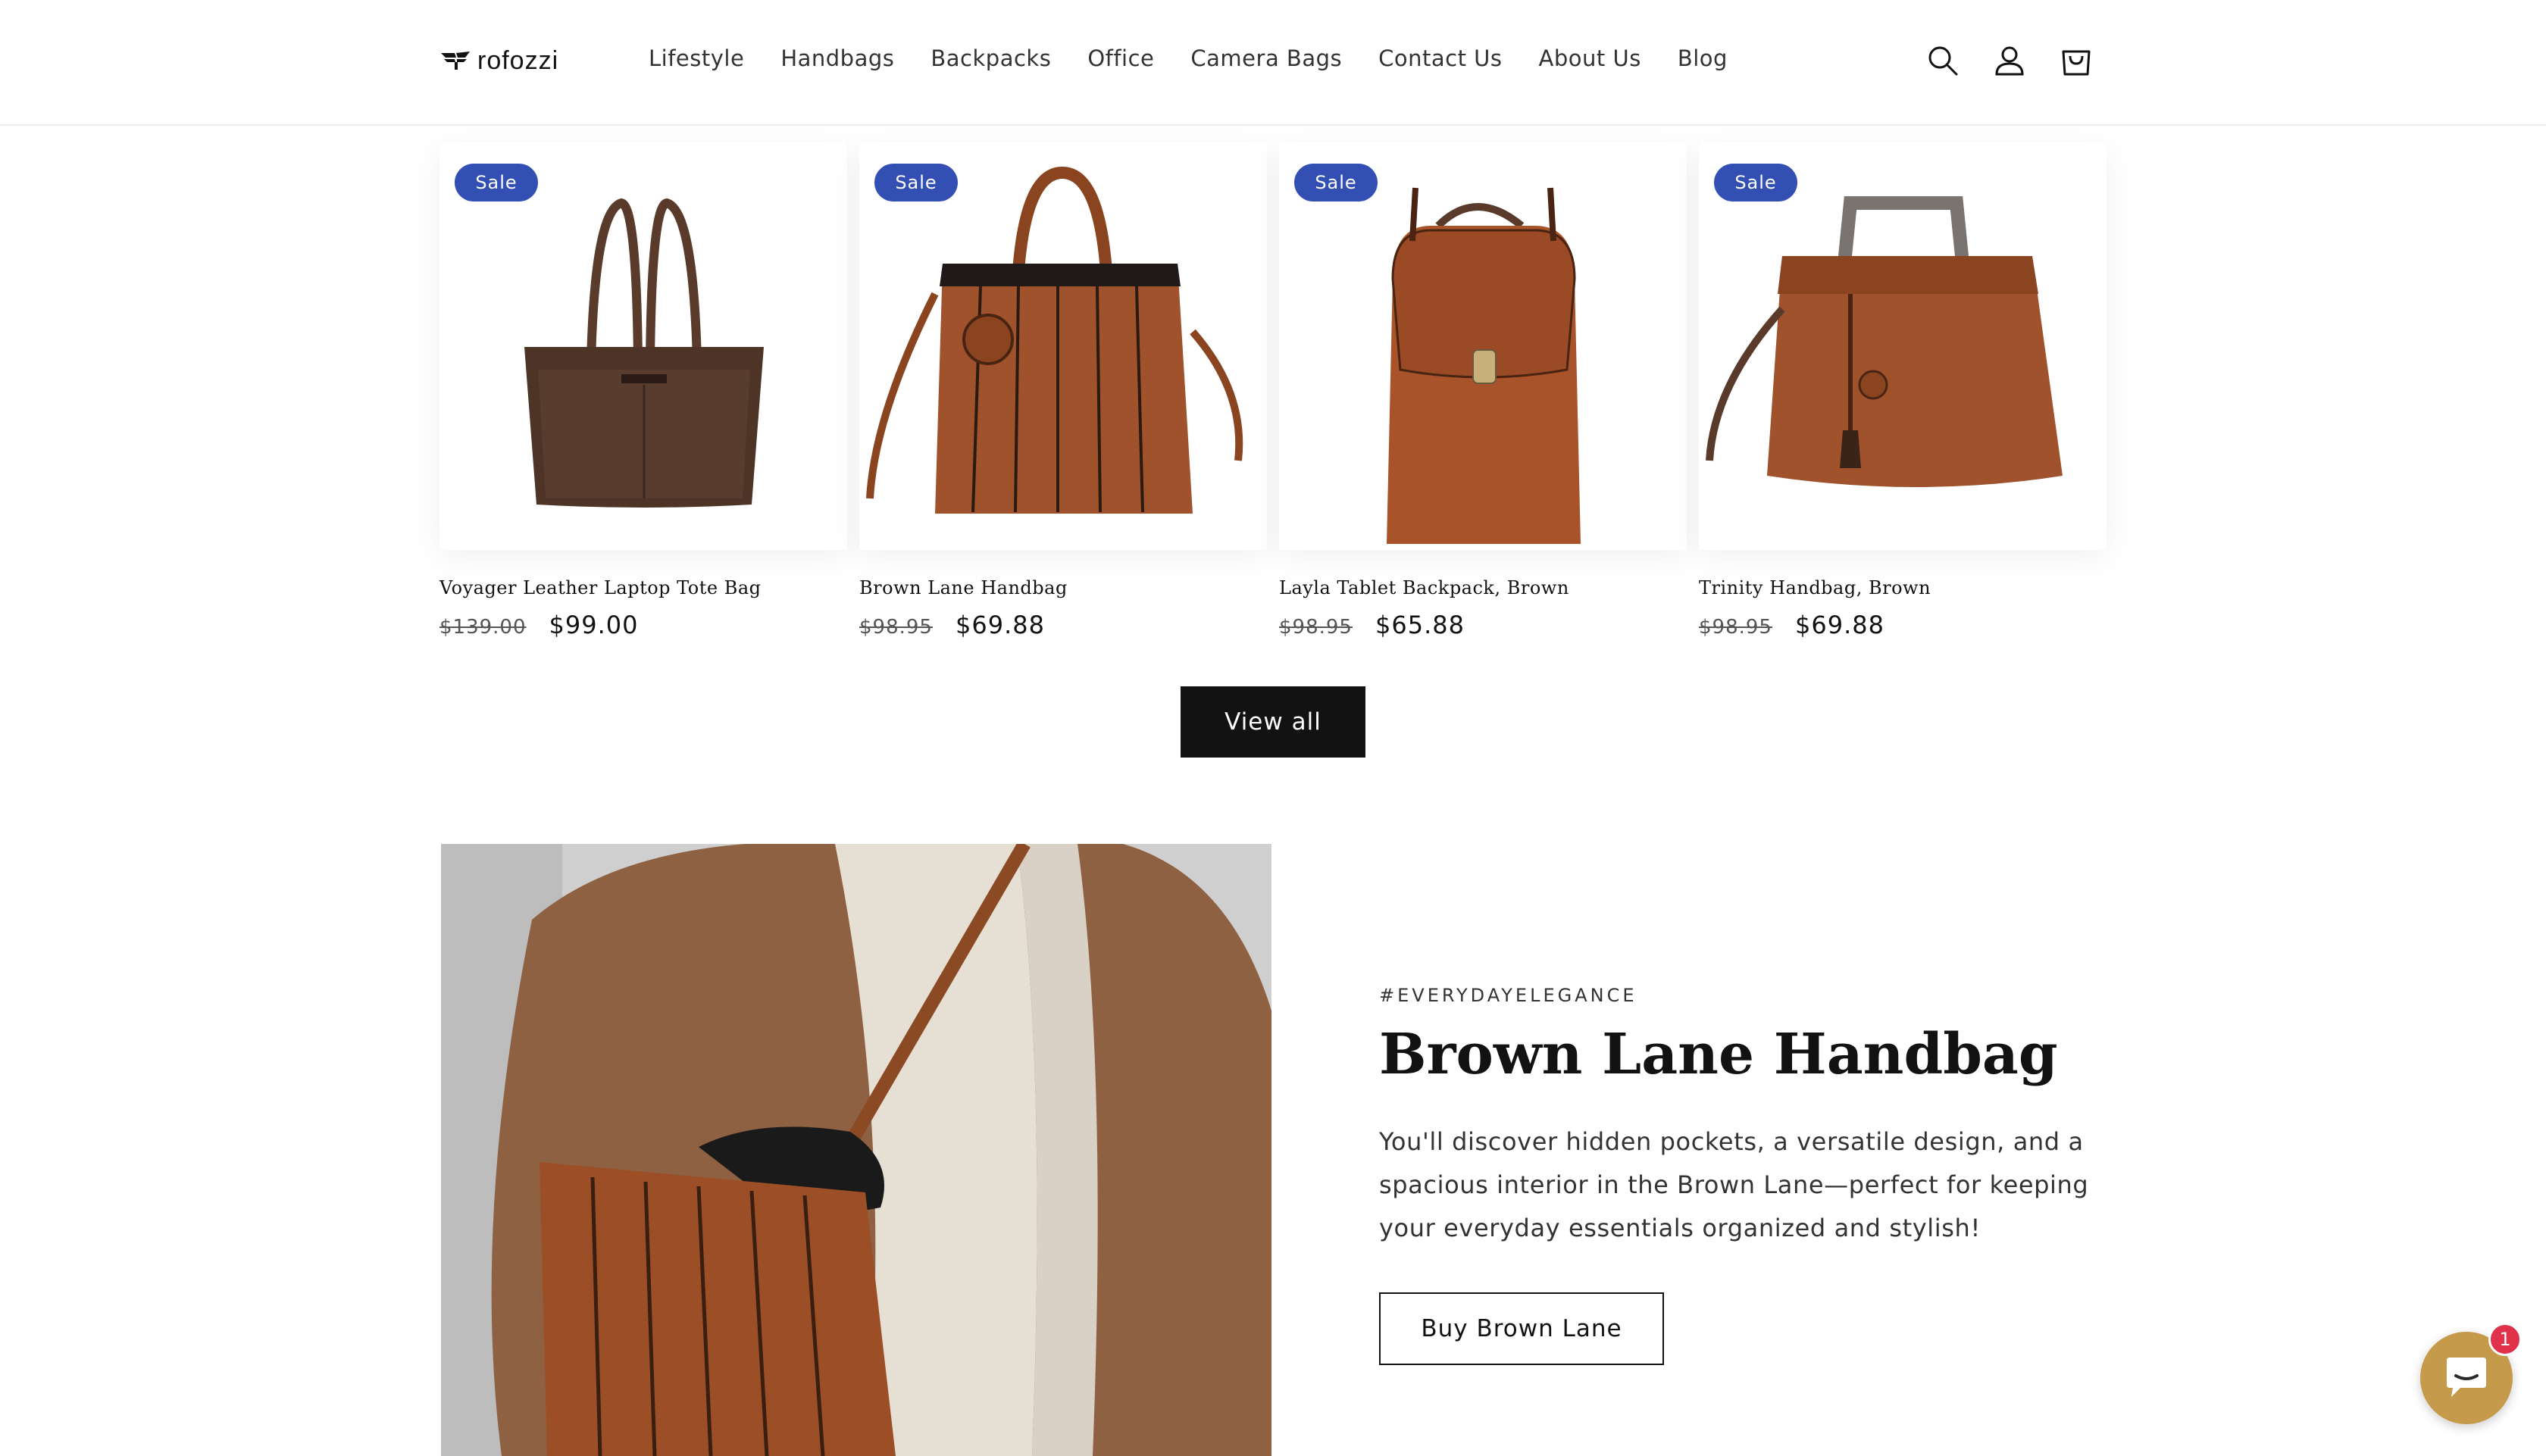 This screenshot has height=1456, width=2546. I want to click on product-prices: $139.00 $99.00, so click(643, 625).